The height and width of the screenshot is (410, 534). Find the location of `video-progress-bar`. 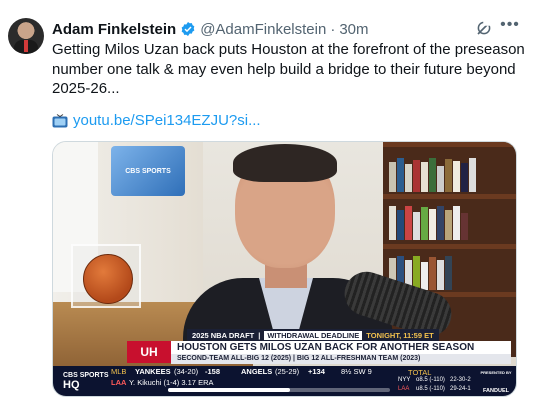

video-progress-bar is located at coordinates (279, 390).